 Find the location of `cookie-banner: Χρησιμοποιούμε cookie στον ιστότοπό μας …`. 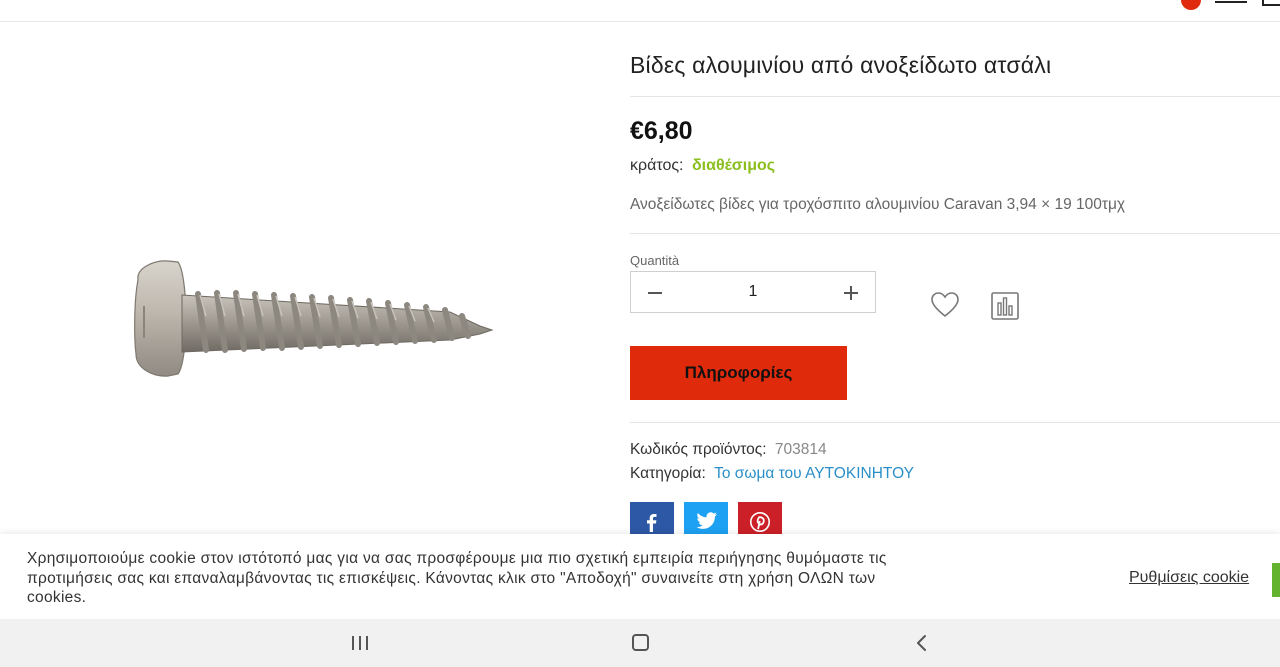

cookie-banner: Χρησιμοποιούμε cookie στον ιστότοπό μας … is located at coordinates (640, 576).